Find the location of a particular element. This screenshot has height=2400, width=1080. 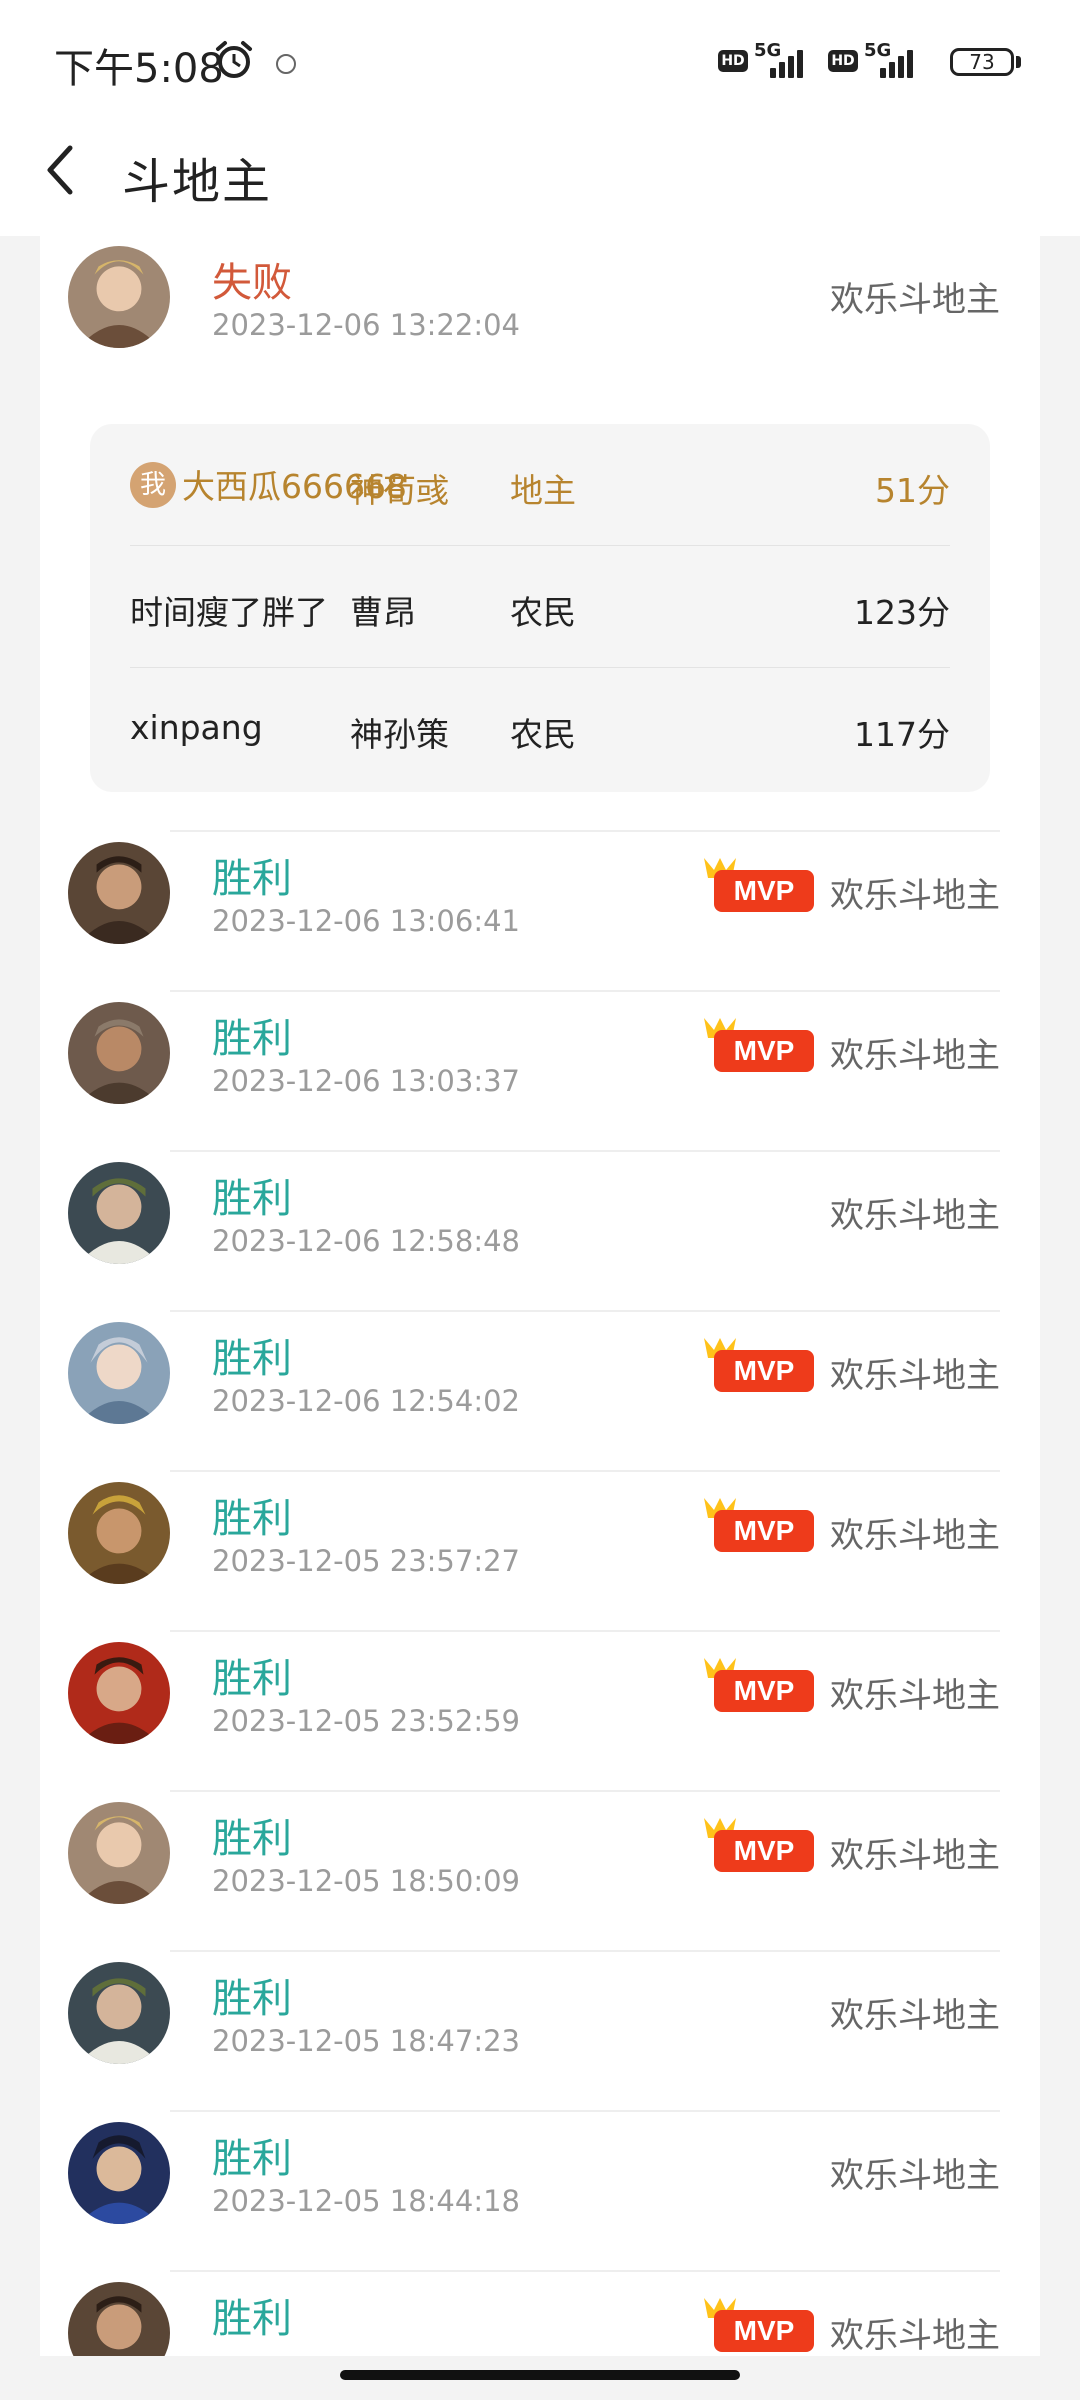

match-record-row: 胜利 2023-12-05 23:57:27 MVP 欢乐斗地主 is located at coordinates (540, 1552).